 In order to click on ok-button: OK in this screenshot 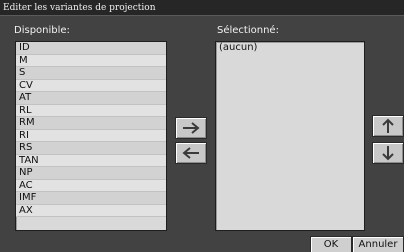, I will do `click(331, 244)`.